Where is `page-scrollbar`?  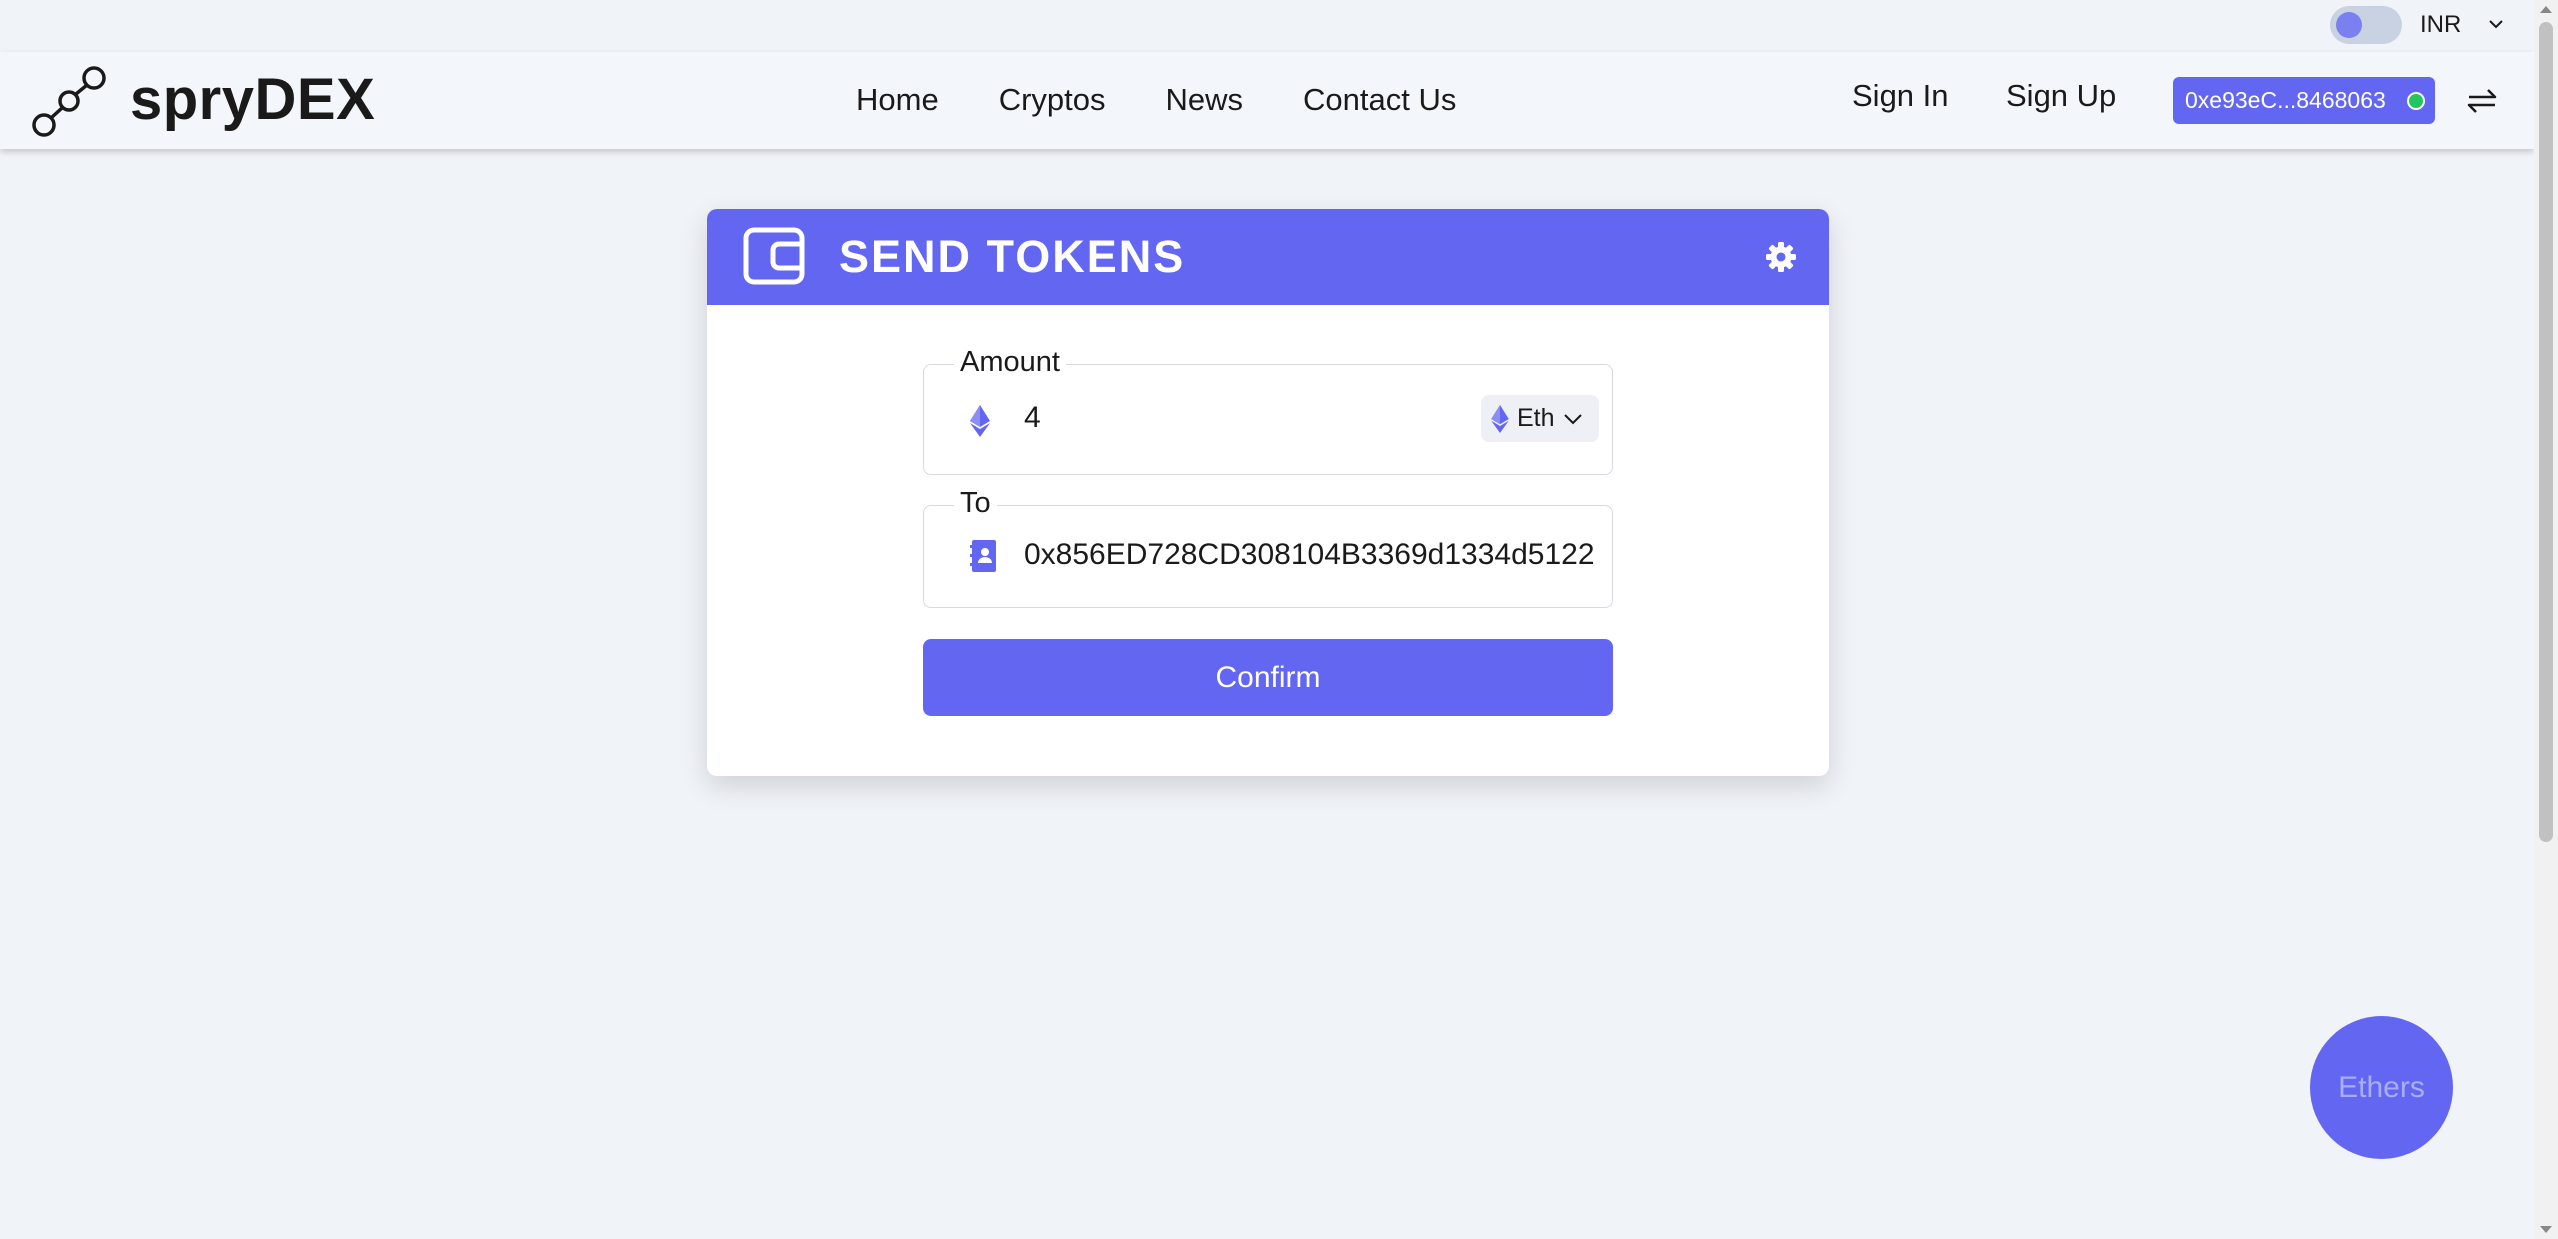
page-scrollbar is located at coordinates (2546, 619).